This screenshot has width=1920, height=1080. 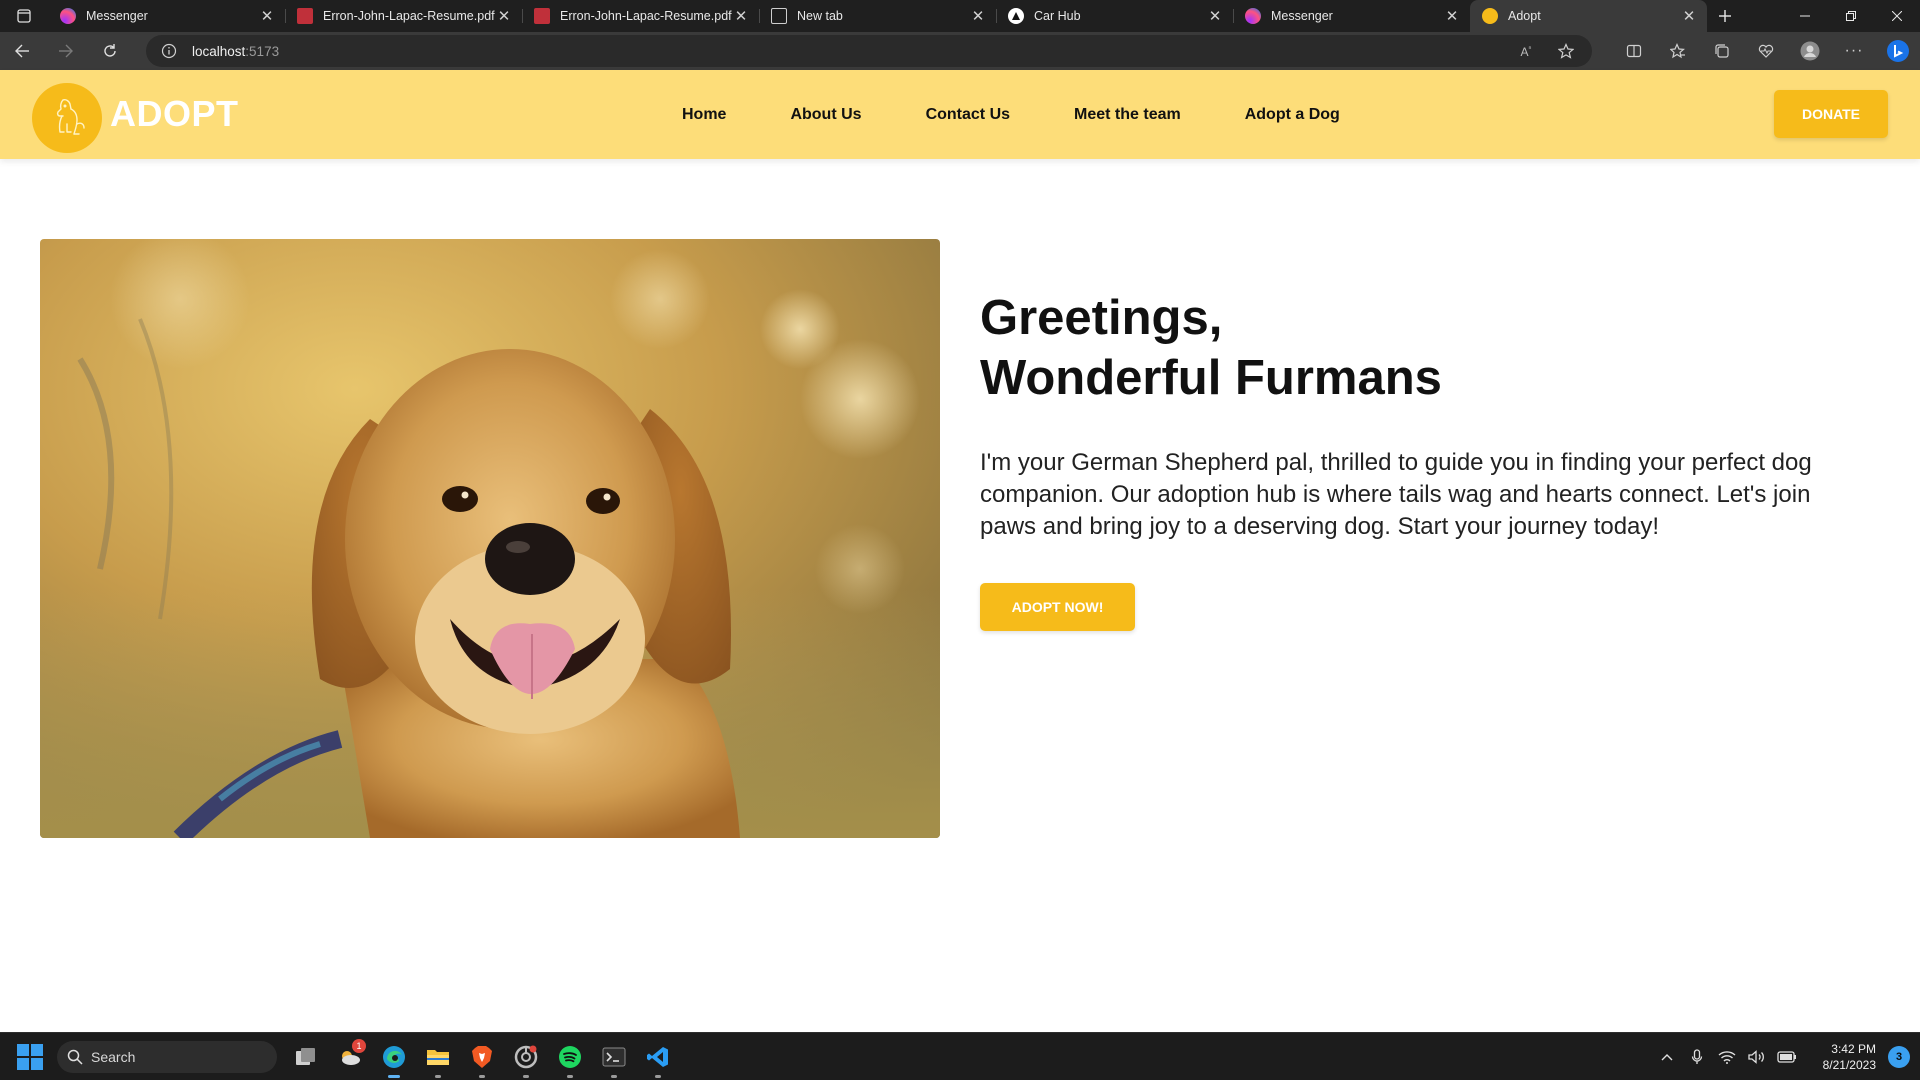 What do you see at coordinates (1697, 1056) in the screenshot?
I see `microphone-button` at bounding box center [1697, 1056].